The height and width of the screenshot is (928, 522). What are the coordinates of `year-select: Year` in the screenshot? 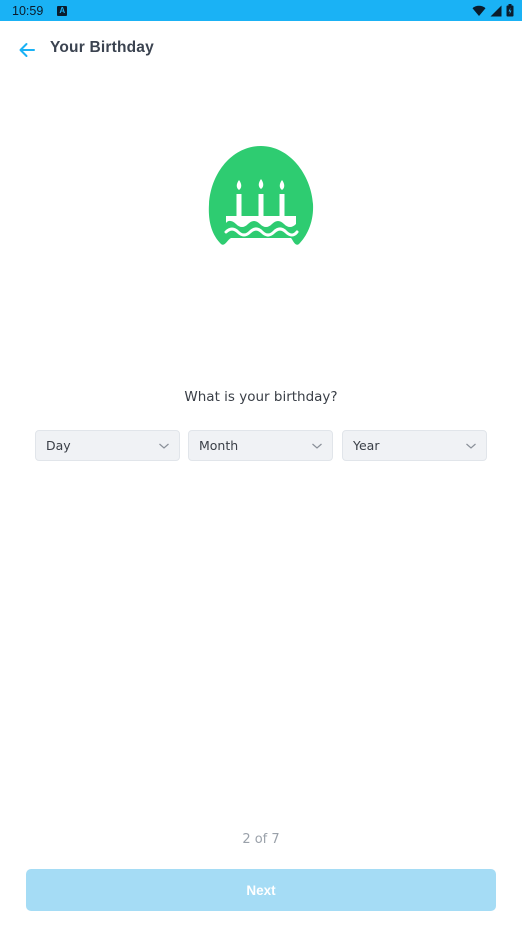 It's located at (414, 445).